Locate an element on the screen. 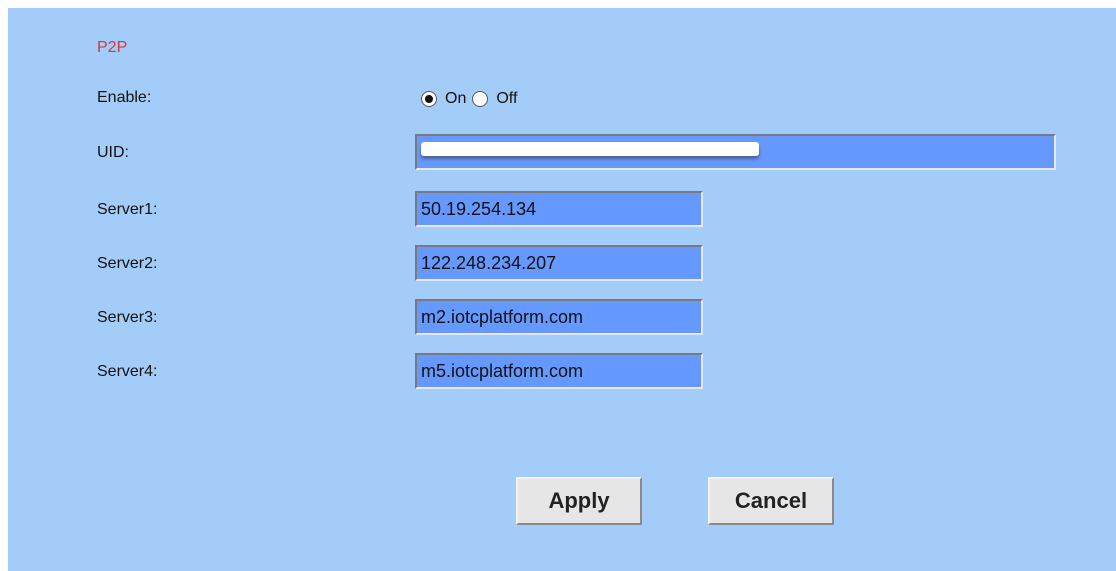 The width and height of the screenshot is (1116, 571). uid-redaction-mark is located at coordinates (590, 149).